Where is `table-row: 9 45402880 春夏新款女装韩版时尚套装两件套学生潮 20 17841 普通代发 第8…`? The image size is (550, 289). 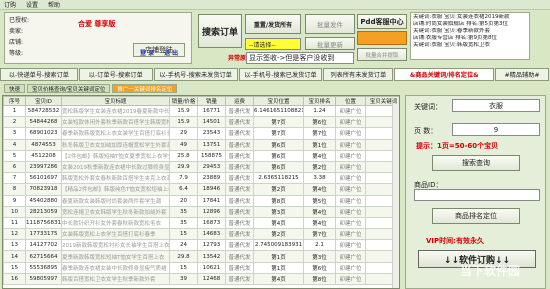
table-row: 9 45402880 春夏新款女装韩版时尚套装两件套学生潮 20 17841 普通代发 第8… is located at coordinates (201, 200).